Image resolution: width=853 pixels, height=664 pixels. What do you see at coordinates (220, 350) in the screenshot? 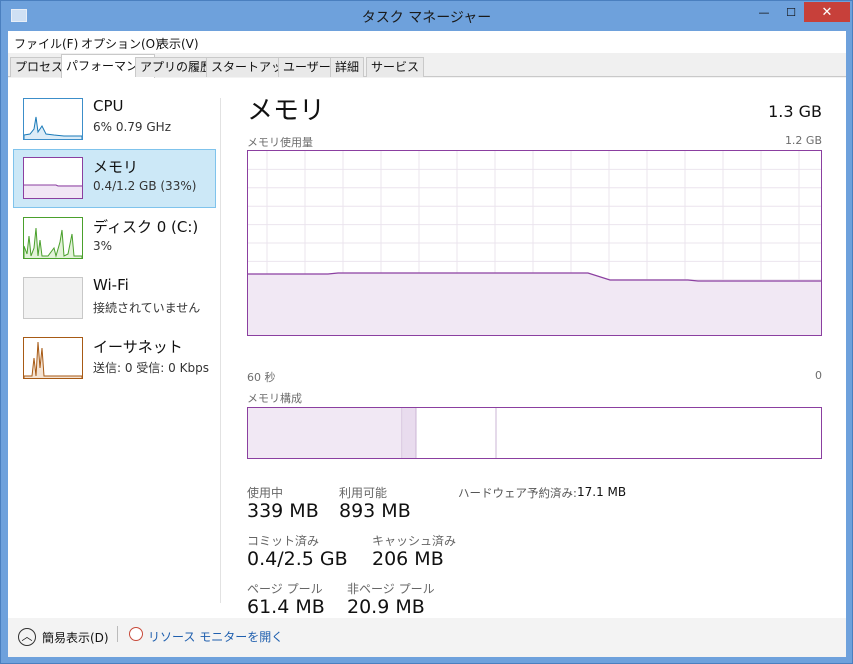
I see `pane-divider` at bounding box center [220, 350].